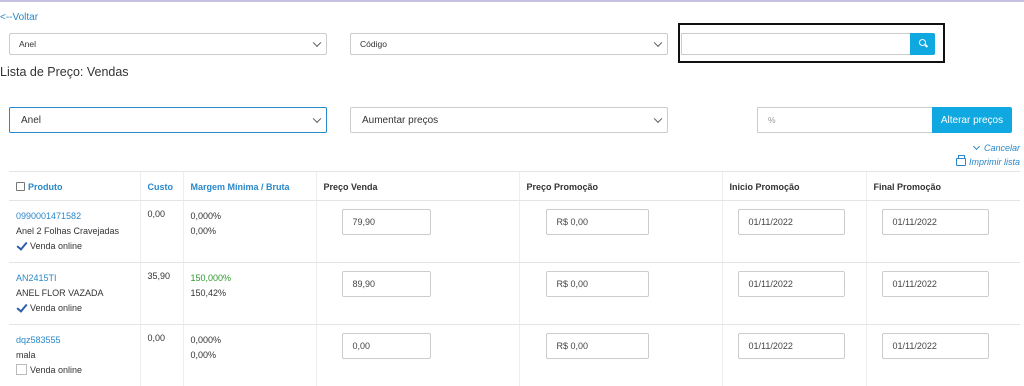  I want to click on product-code-link: dqz583555, so click(74, 340).